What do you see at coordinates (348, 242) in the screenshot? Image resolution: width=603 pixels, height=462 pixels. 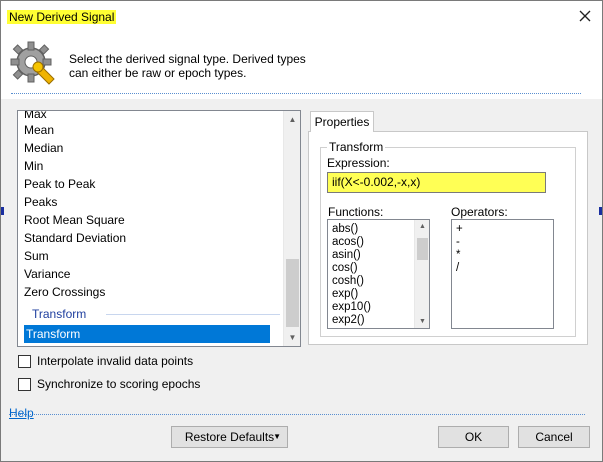 I see `list-item: acos()` at bounding box center [348, 242].